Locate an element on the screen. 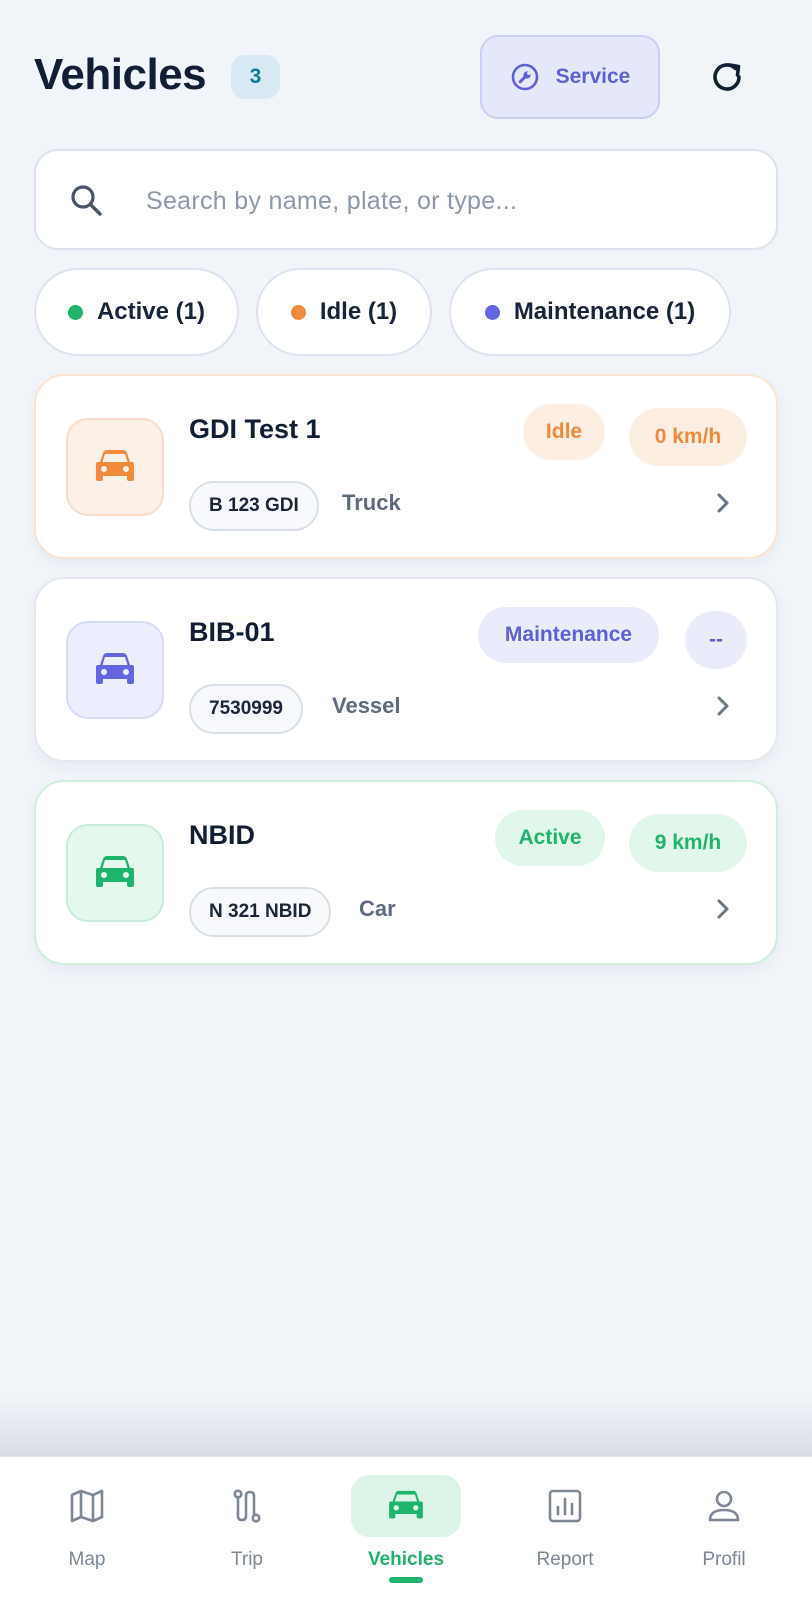  filter-chip-idle: Idle (1) is located at coordinates (344, 312).